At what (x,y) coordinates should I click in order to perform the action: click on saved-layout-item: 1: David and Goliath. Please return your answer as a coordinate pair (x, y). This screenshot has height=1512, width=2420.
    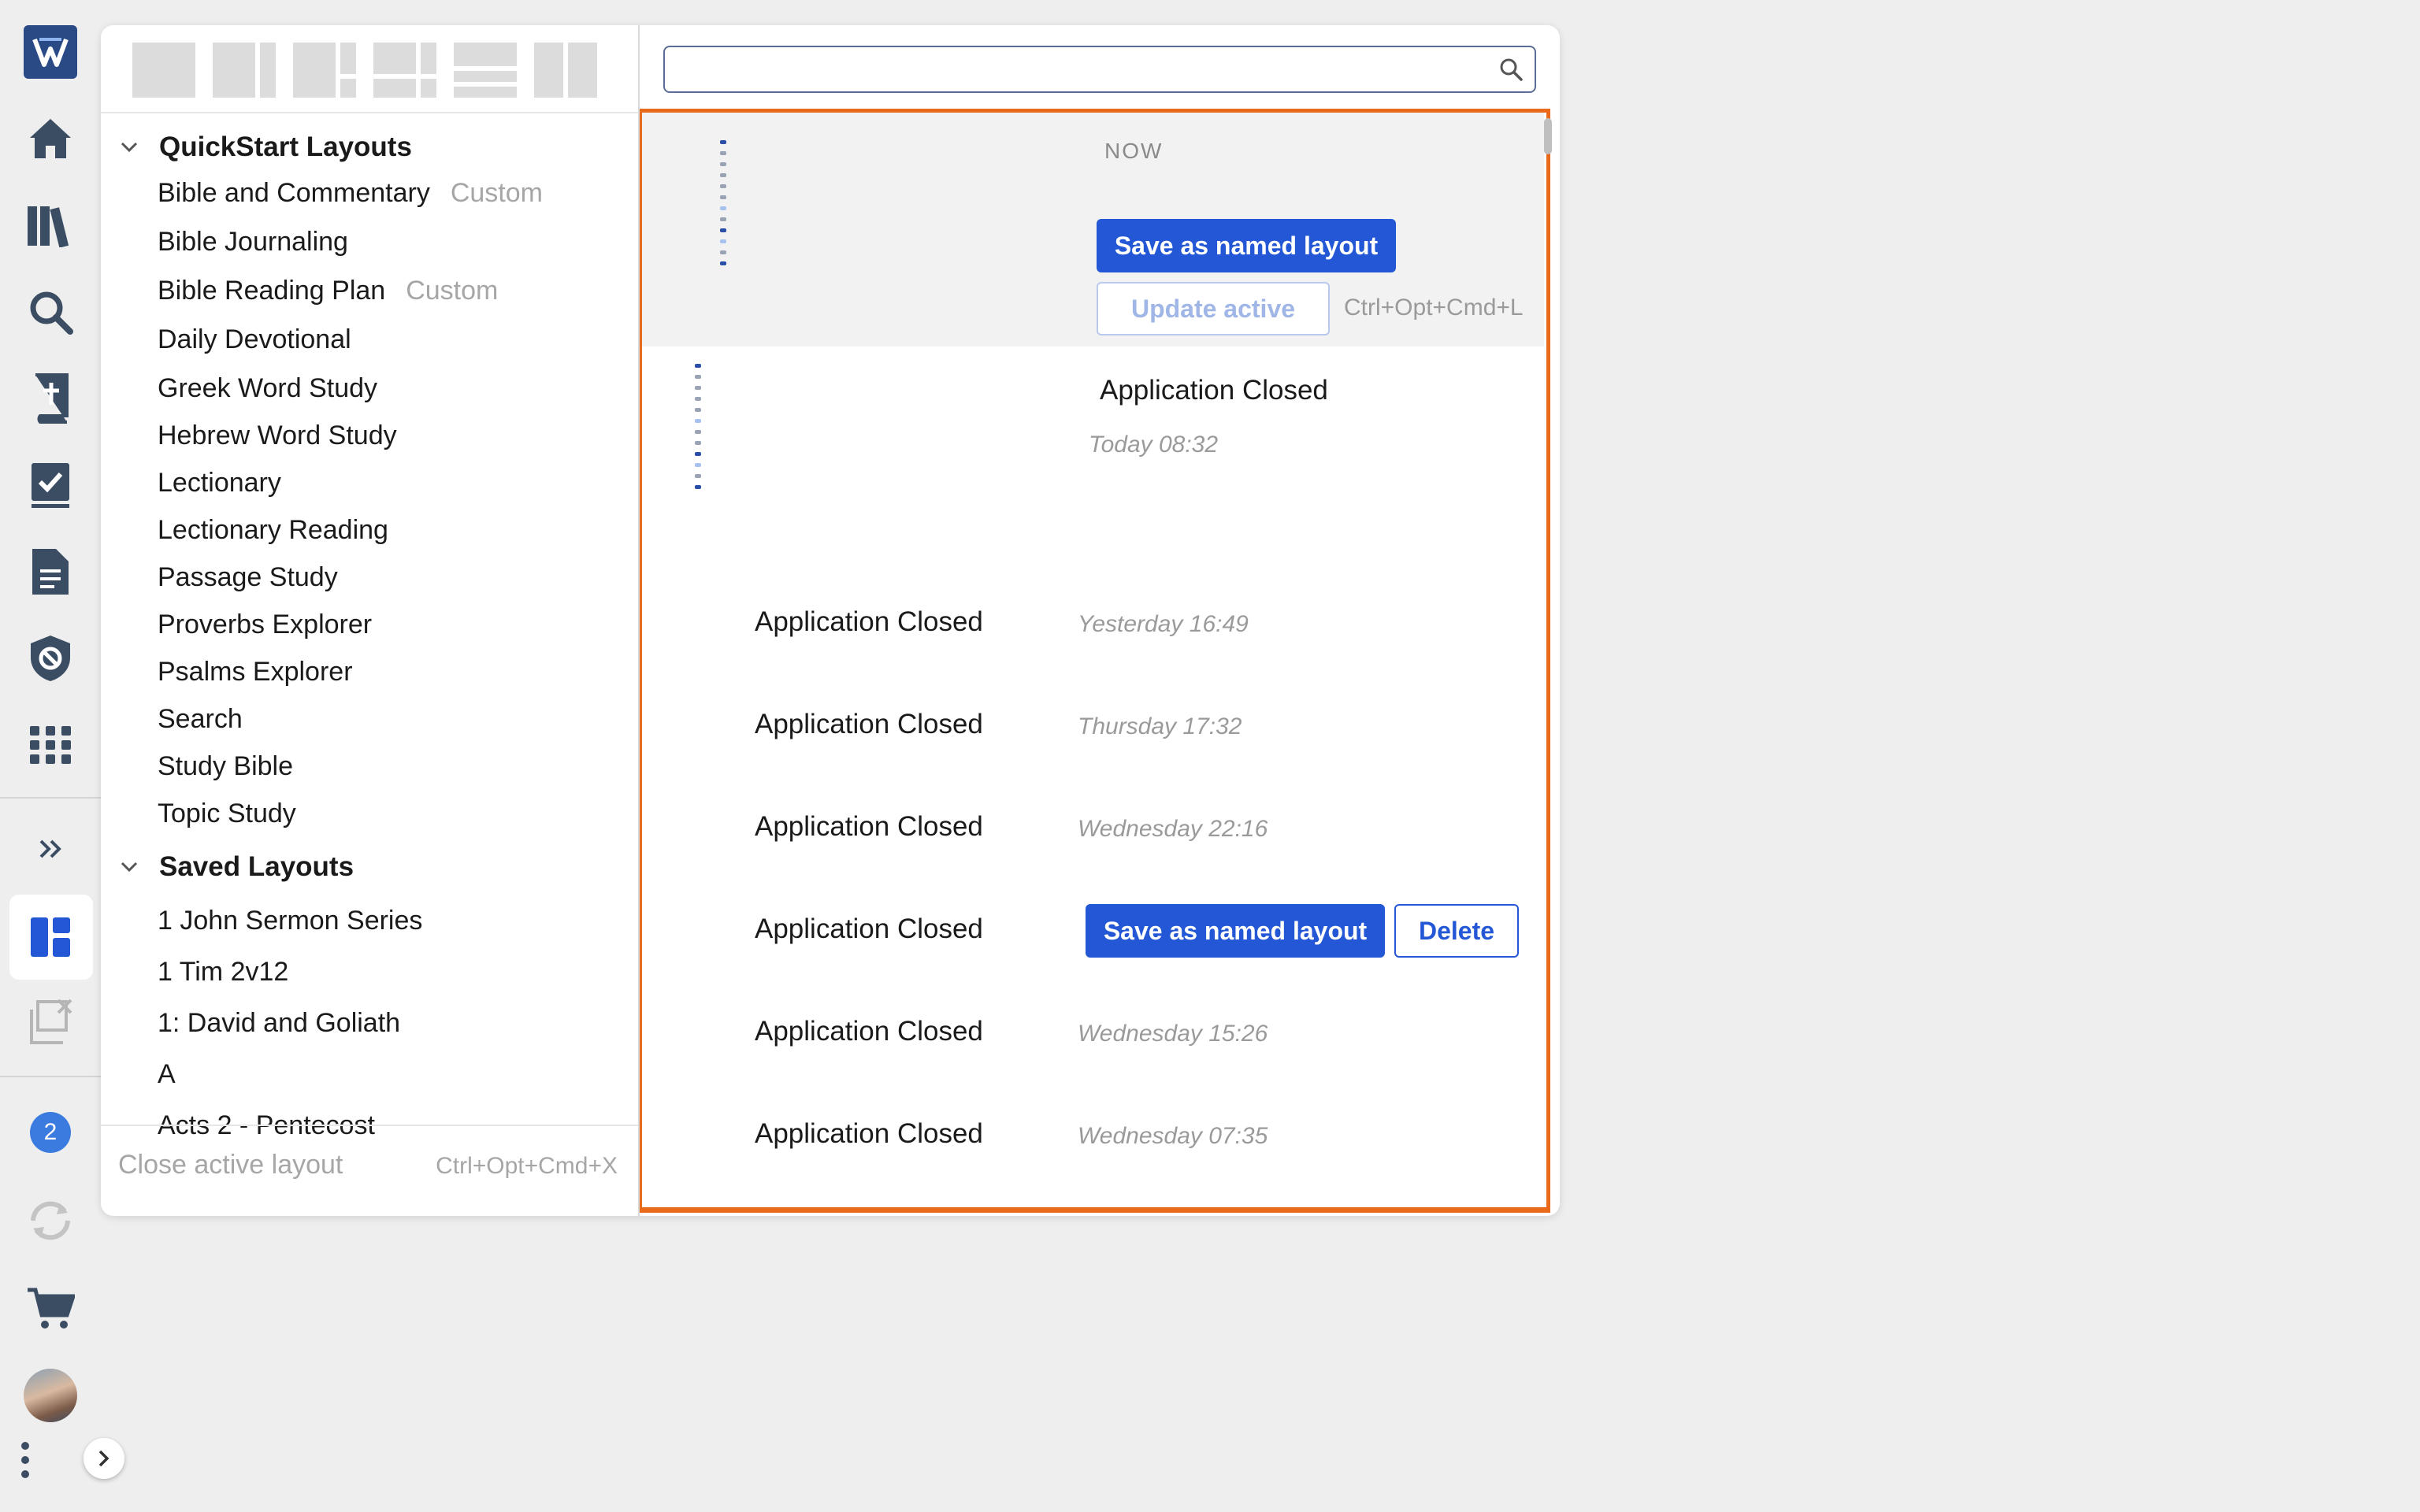
    Looking at the image, I should click on (279, 1023).